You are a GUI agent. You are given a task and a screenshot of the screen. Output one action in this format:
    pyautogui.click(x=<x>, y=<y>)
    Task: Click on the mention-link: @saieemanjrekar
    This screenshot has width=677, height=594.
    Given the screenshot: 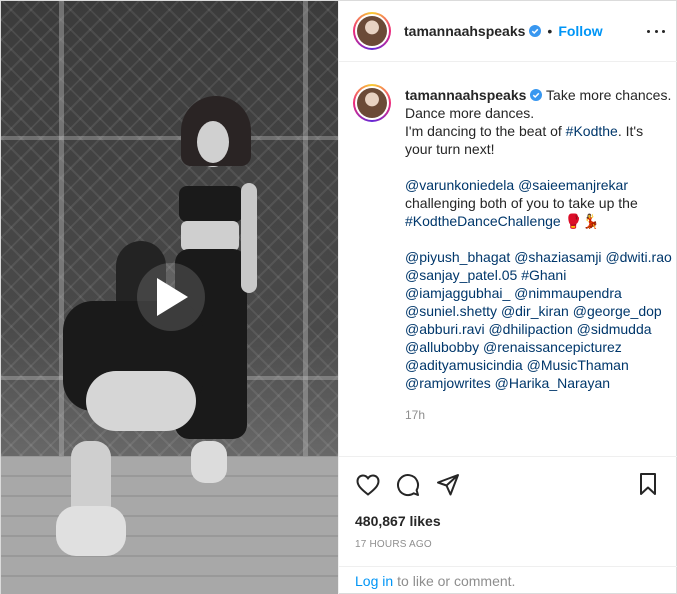 What is the action you would take?
    pyautogui.click(x=573, y=185)
    